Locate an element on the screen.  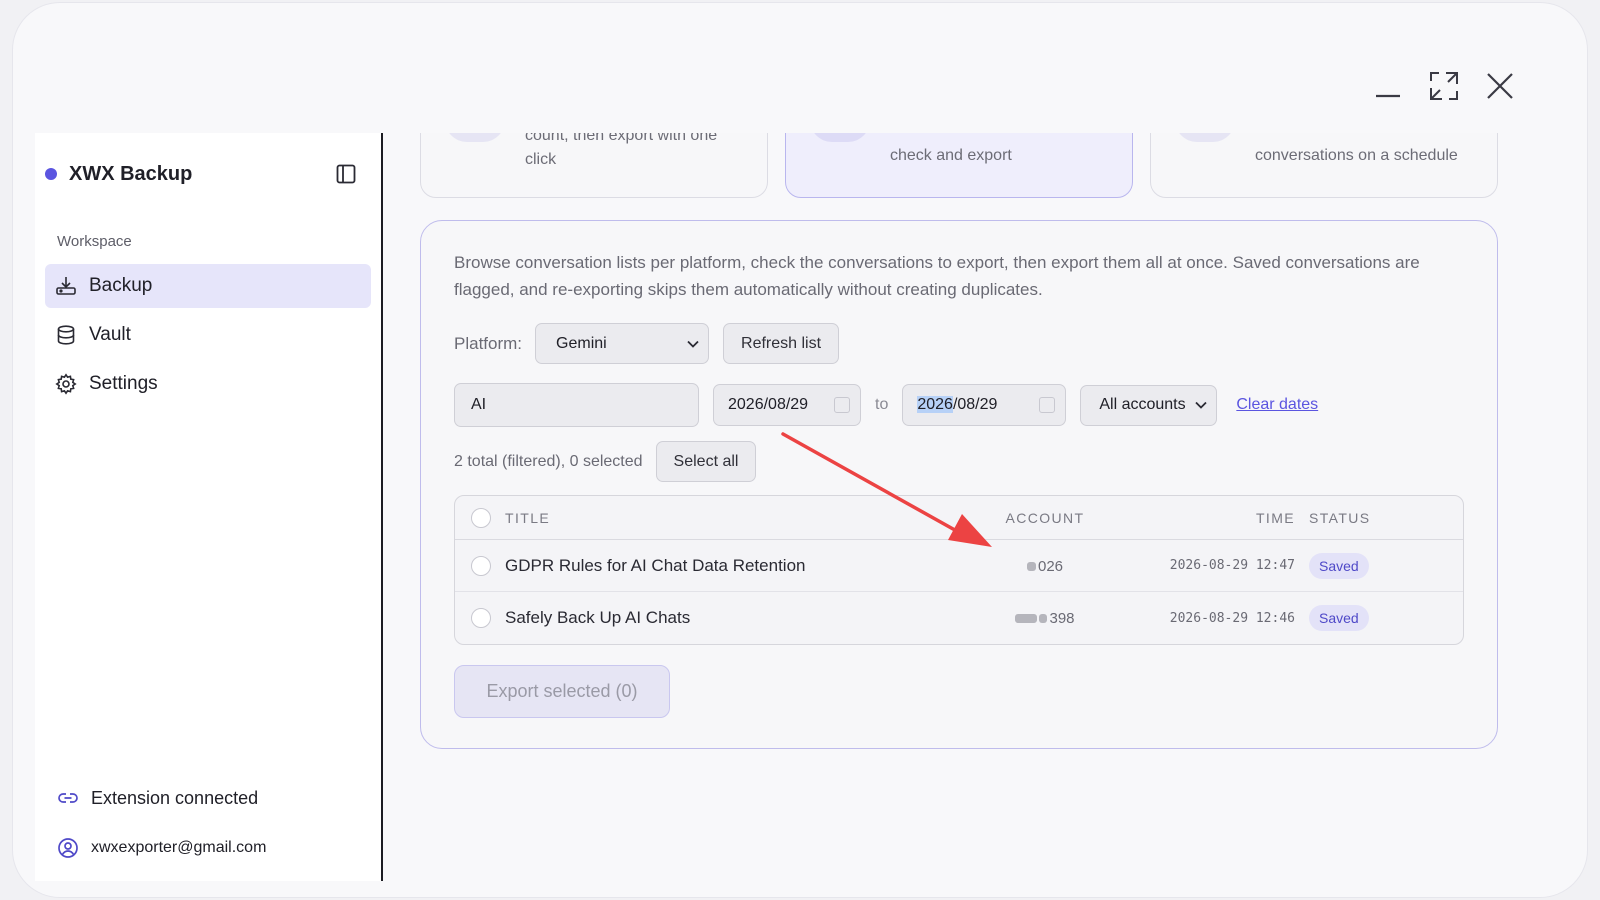
date-to-field: 2026/08/29 is located at coordinates (984, 405).